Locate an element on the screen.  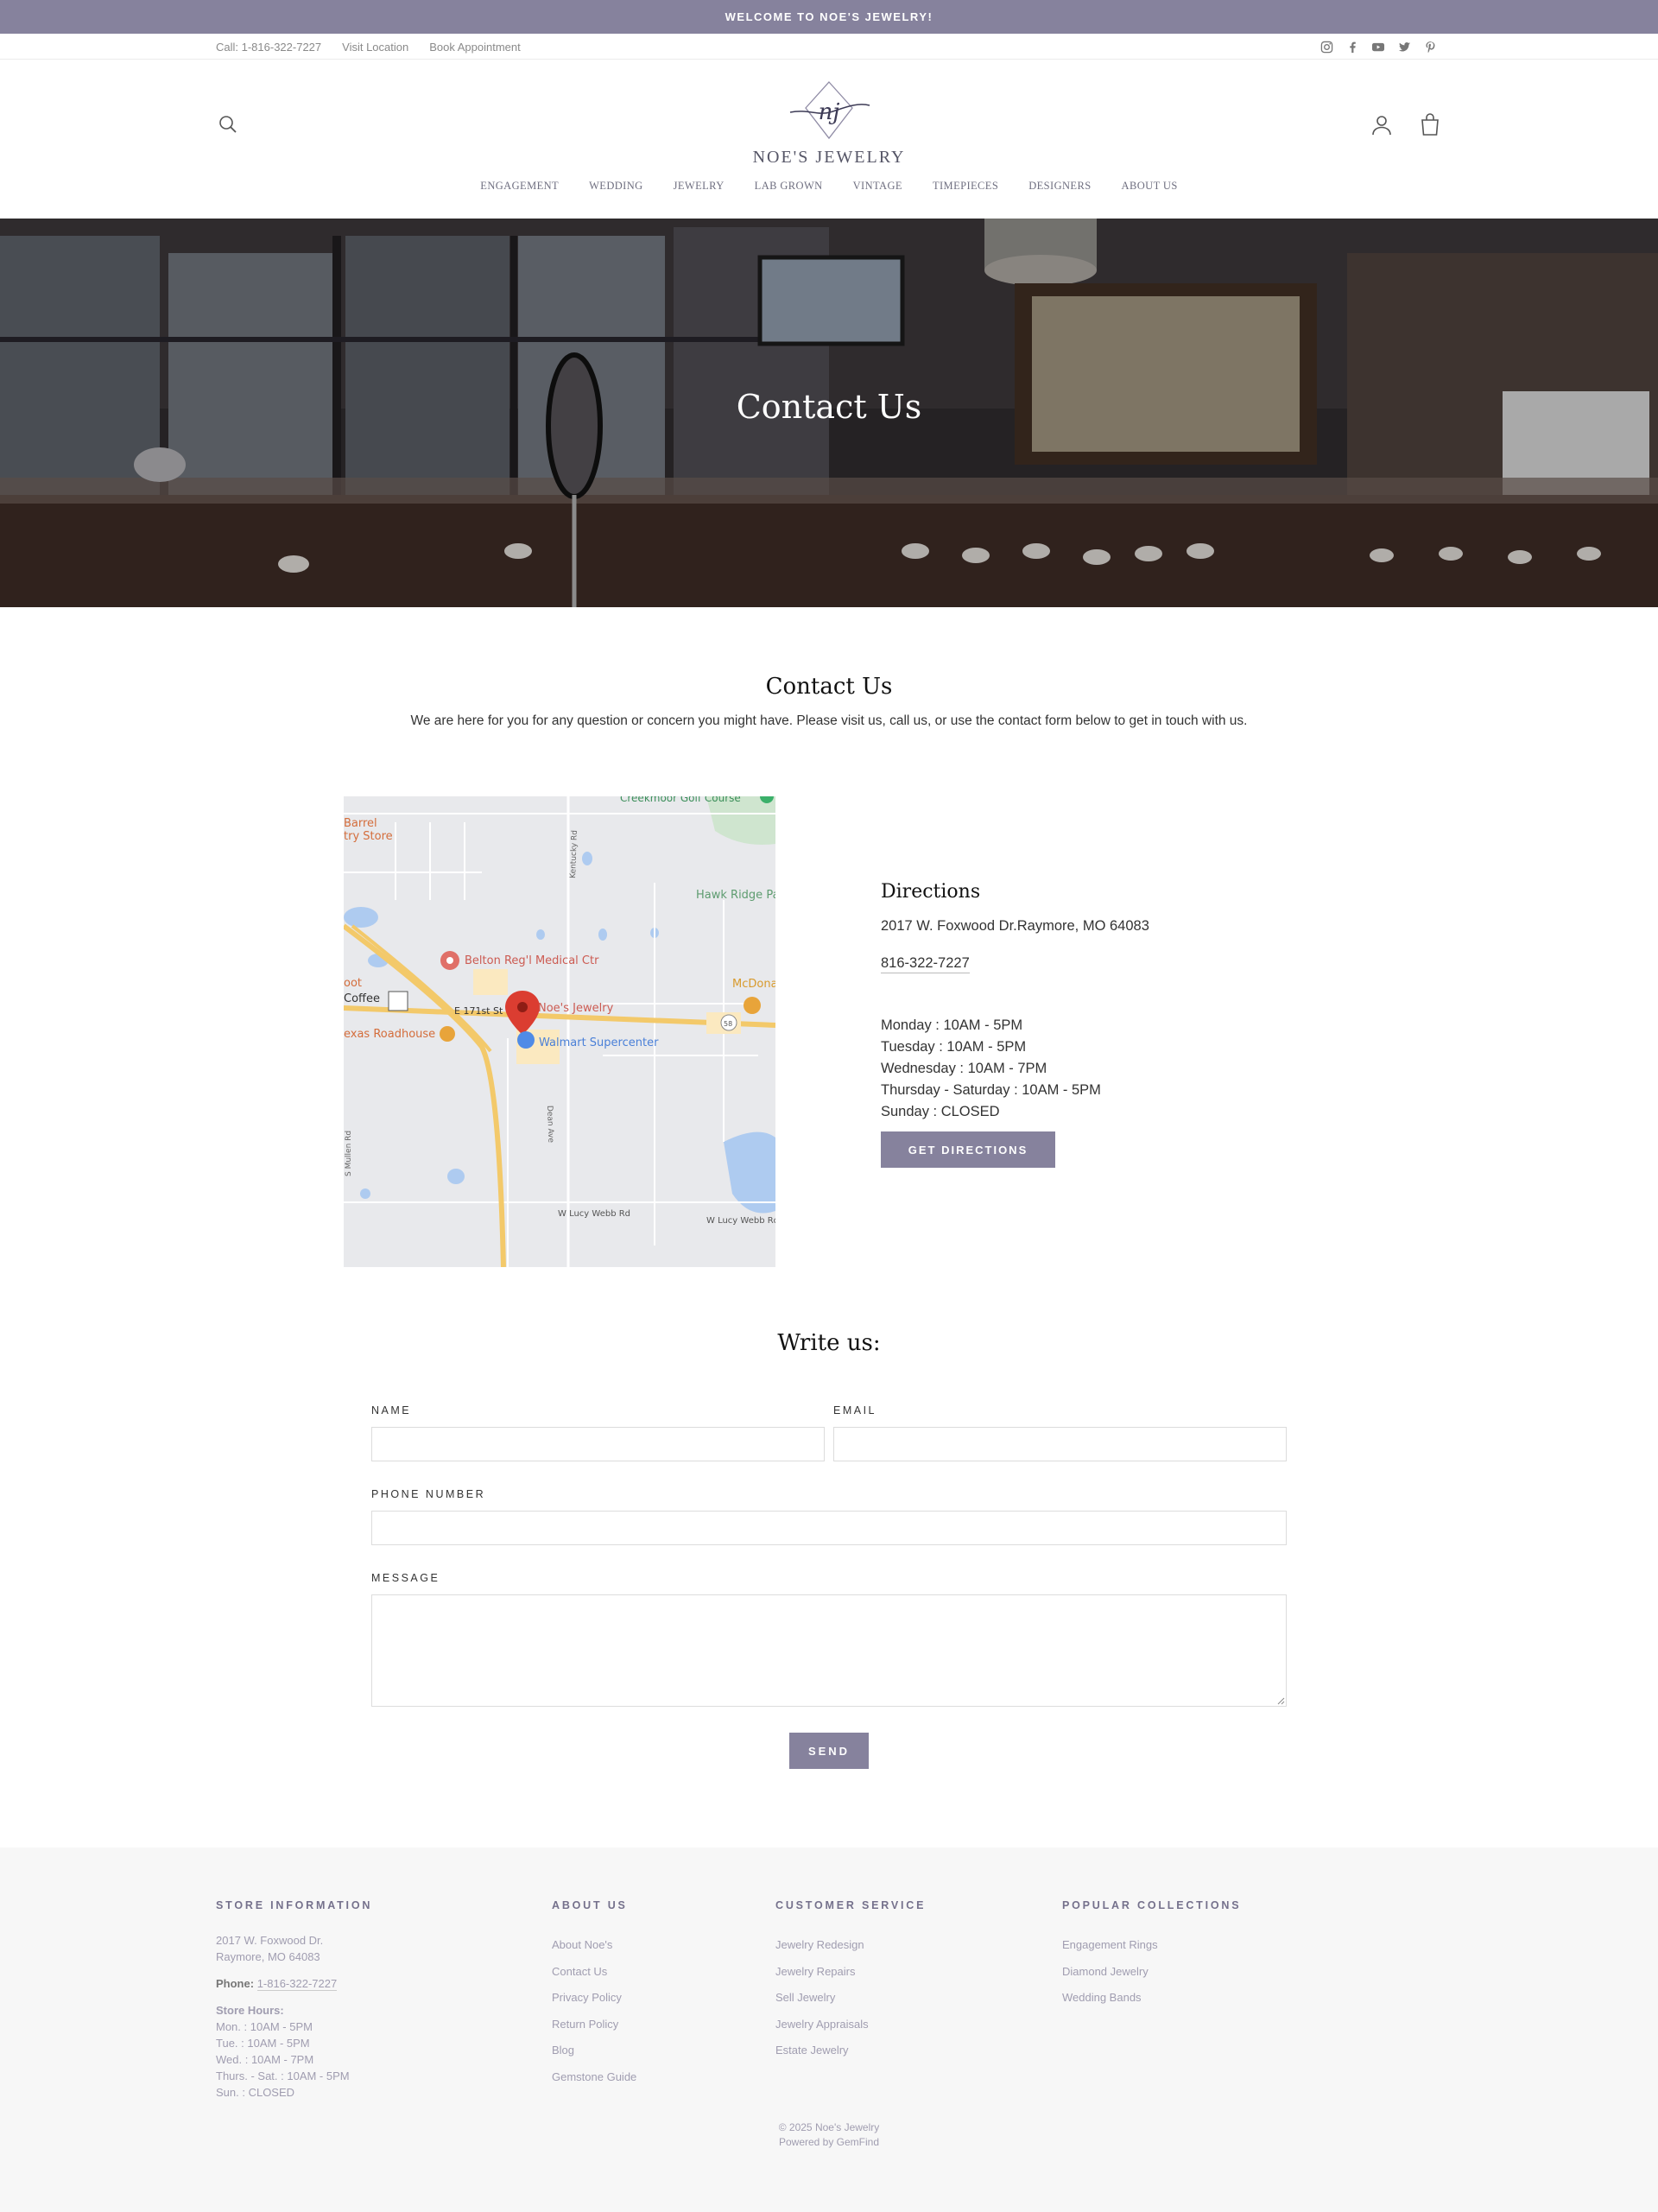
nav-designers: DESIGNERS is located at coordinates (1059, 186).